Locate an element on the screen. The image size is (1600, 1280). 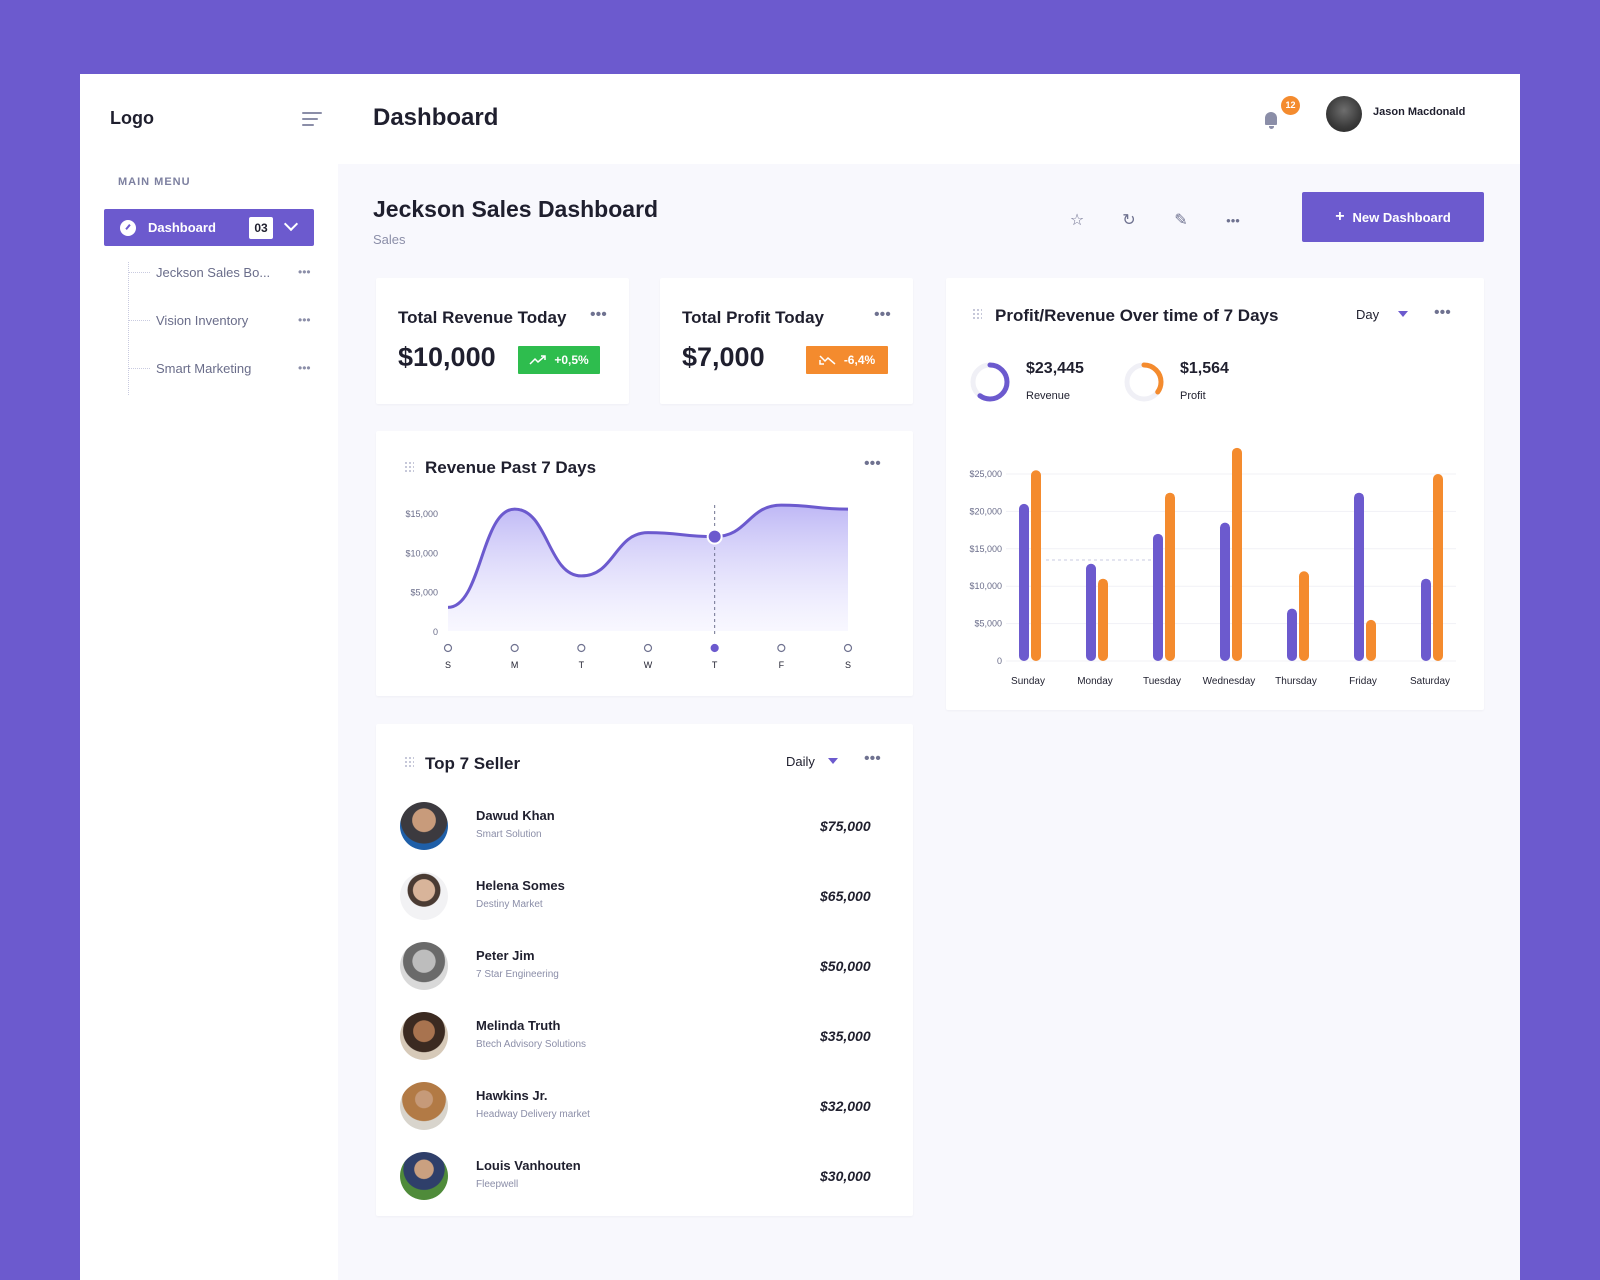
dashboard-subtitle: Sales is located at coordinates (389, 239).